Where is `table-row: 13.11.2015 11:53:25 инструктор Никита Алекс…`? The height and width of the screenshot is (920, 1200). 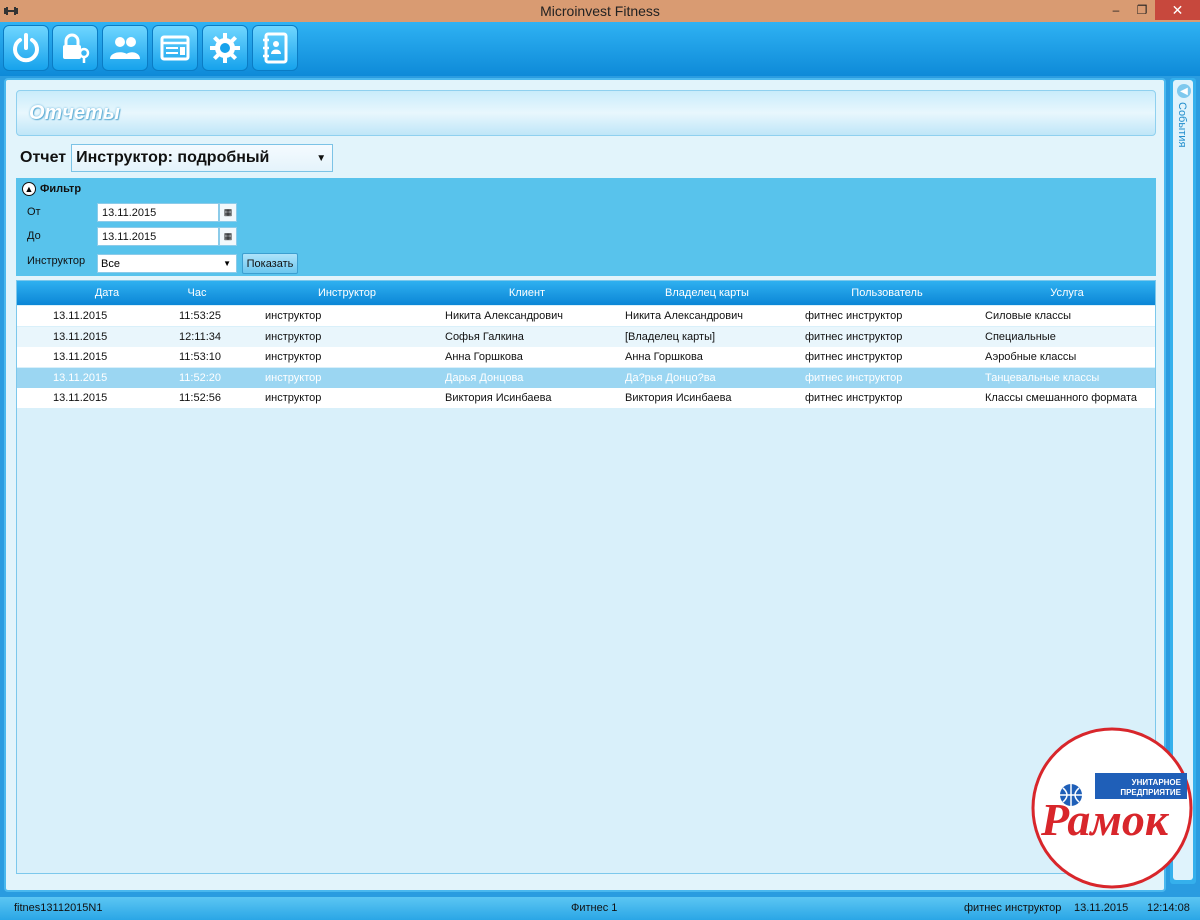 table-row: 13.11.2015 11:53:25 инструктор Никита Алекс… is located at coordinates (586, 316).